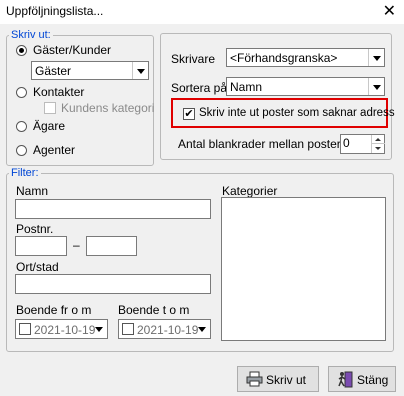 The width and height of the screenshot is (404, 396). Describe the element at coordinates (54, 310) in the screenshot. I see `from-date-label: Boende fr o m` at that location.